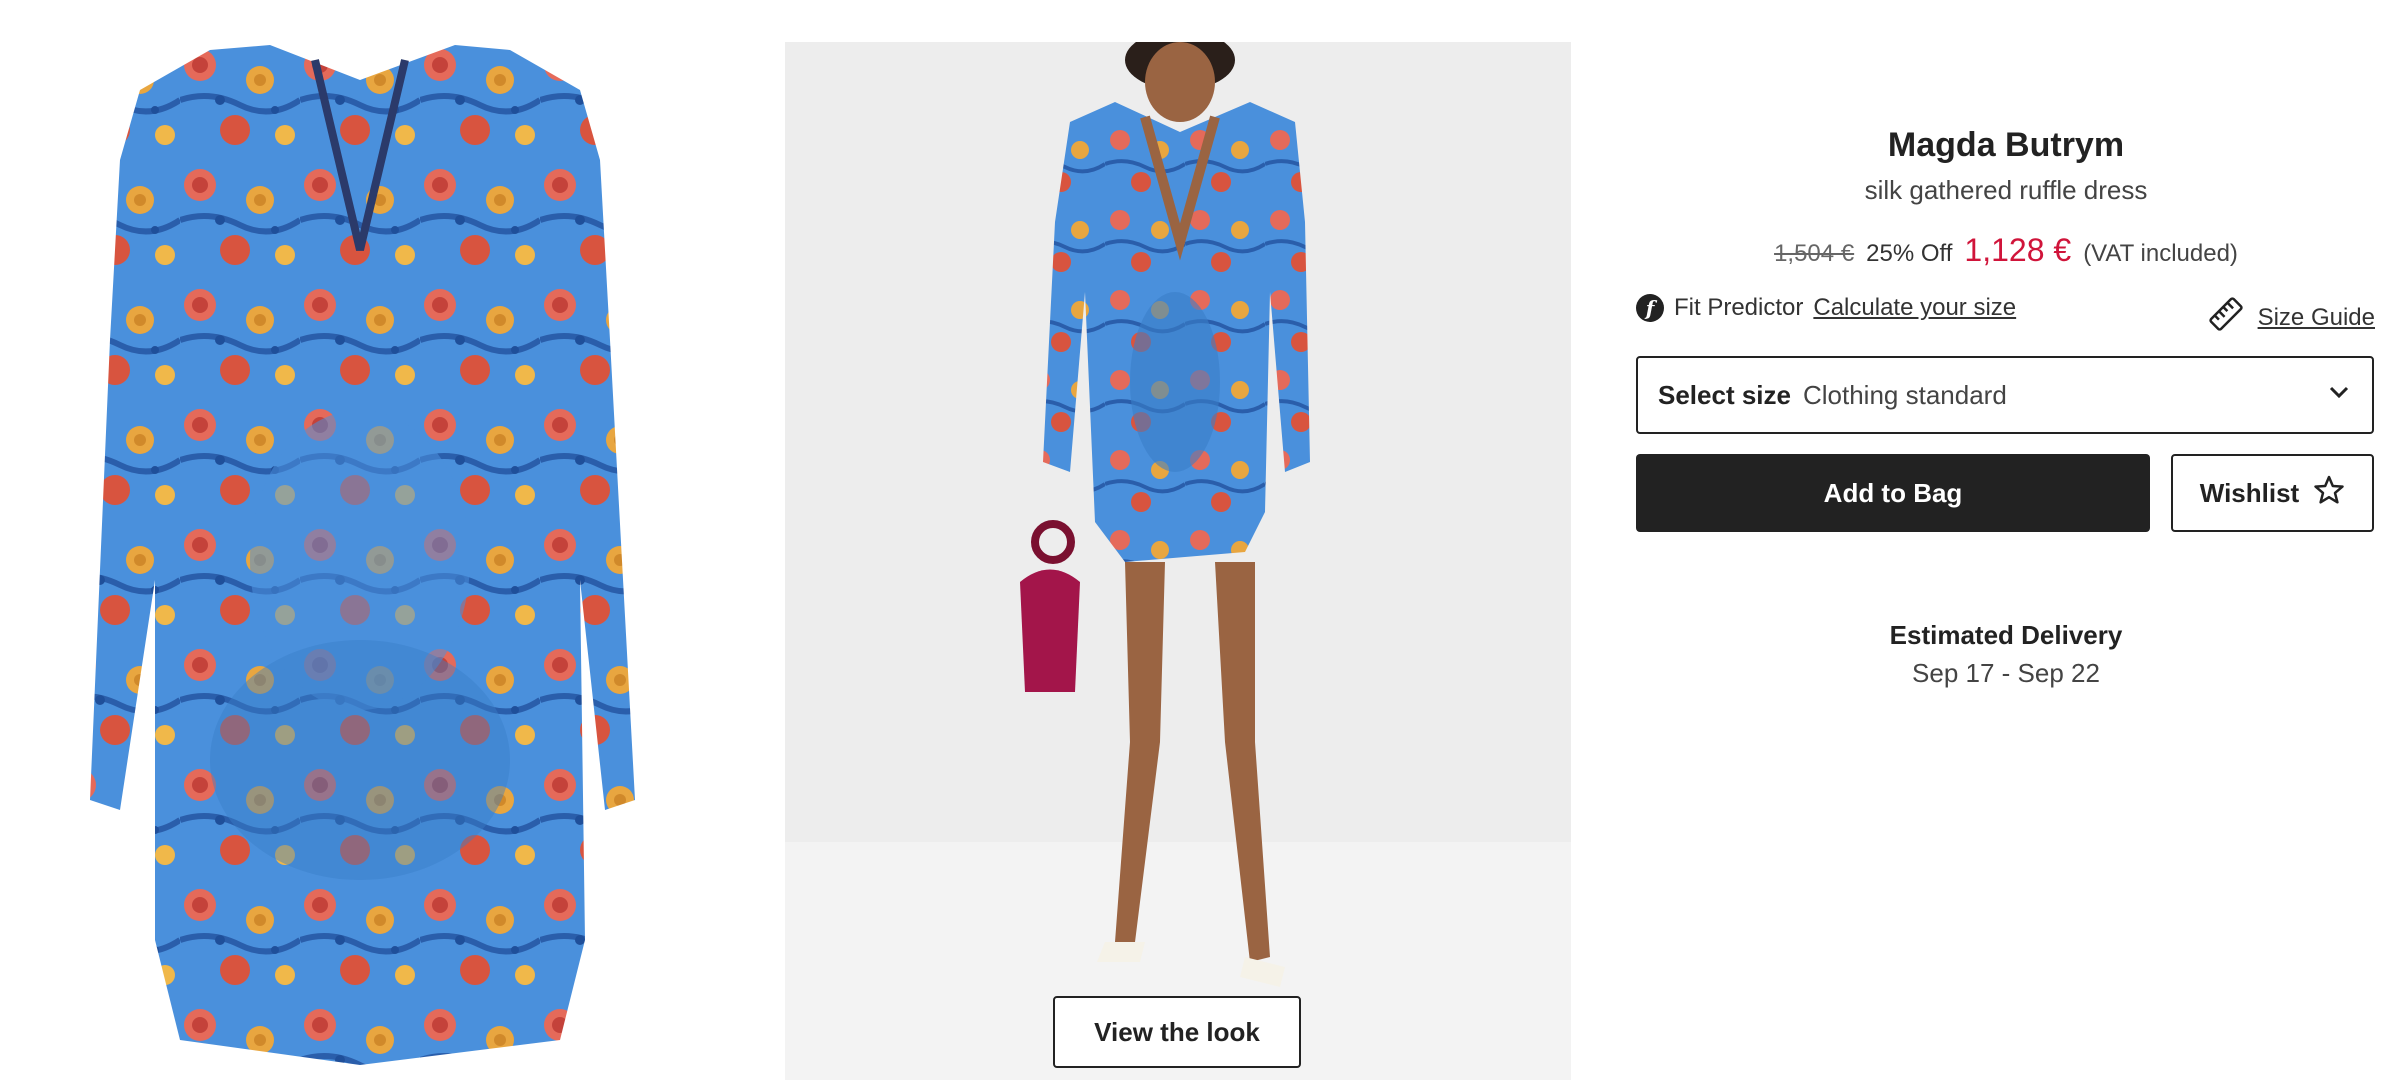  What do you see at coordinates (1914, 308) in the screenshot?
I see `calculate-size-link: Calculate your size` at bounding box center [1914, 308].